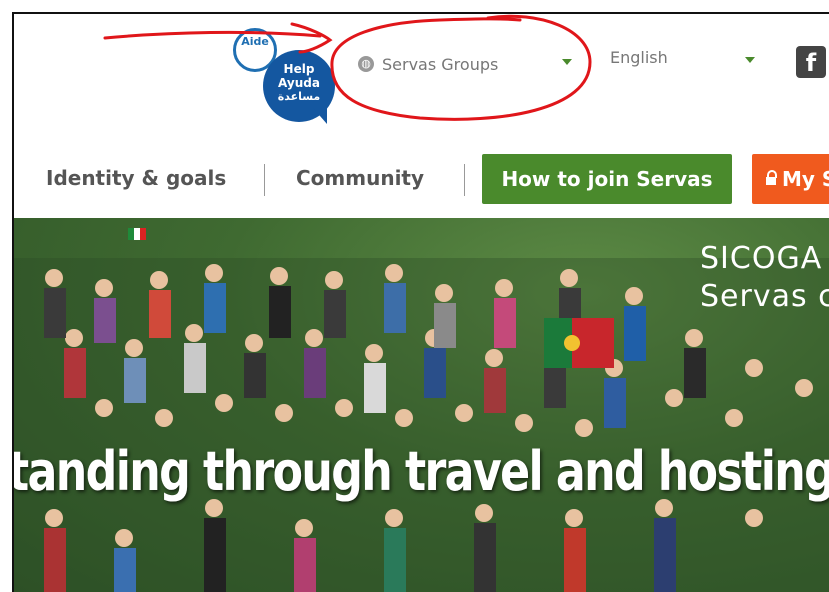  Describe the element at coordinates (320, 116) in the screenshot. I see `speech-bubble-tail` at that location.